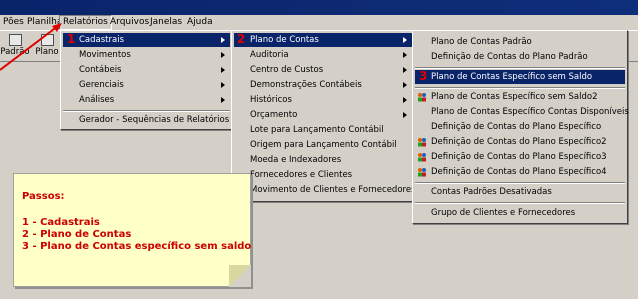  Describe the element at coordinates (481, 42) in the screenshot. I see `menu-item-label: Plano de Contas Padrão` at that location.